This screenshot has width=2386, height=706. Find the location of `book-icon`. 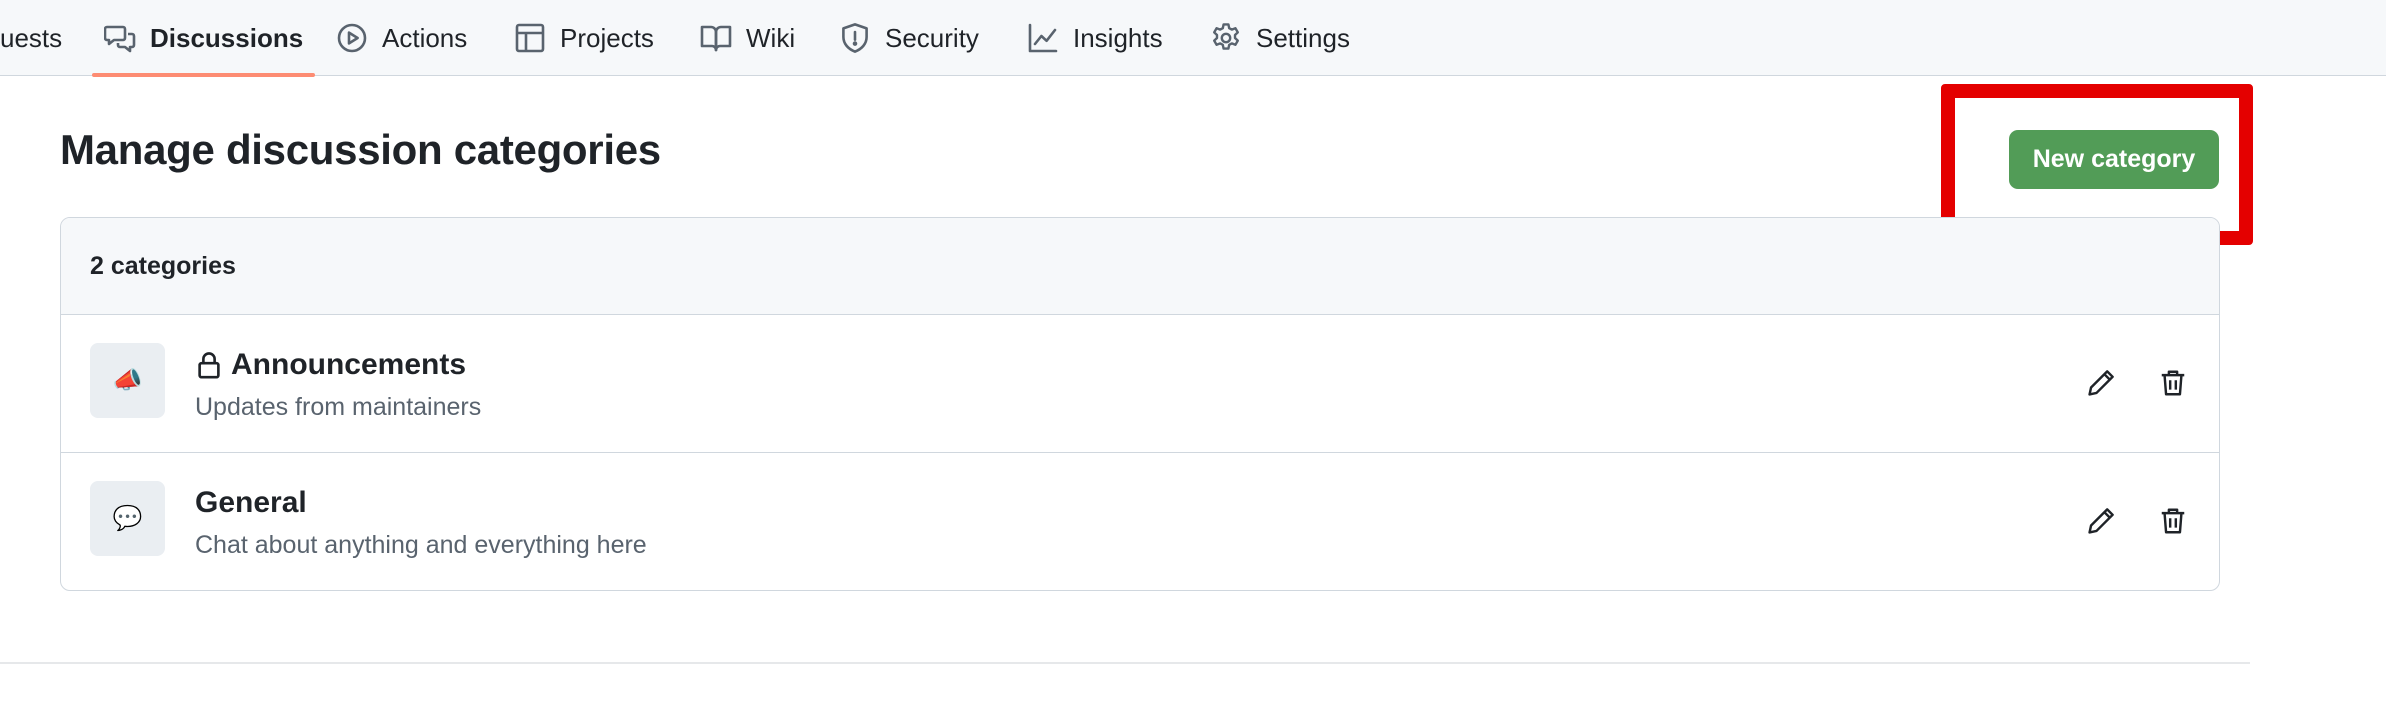

book-icon is located at coordinates (716, 38).